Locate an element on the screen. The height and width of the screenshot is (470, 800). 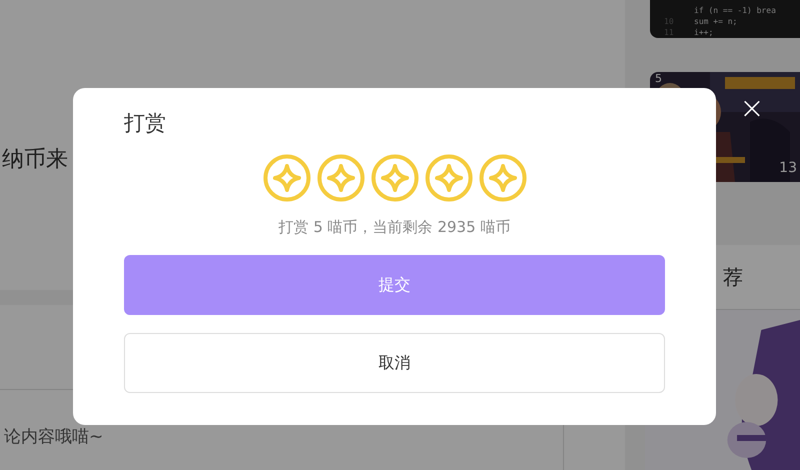
comment-hint: 论内容哦喵~ is located at coordinates (54, 437).